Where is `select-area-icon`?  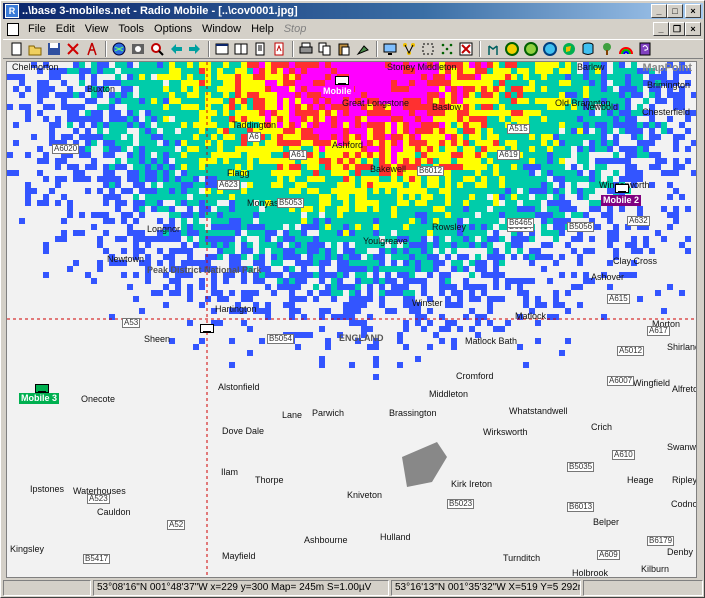 select-area-icon is located at coordinates (428, 49).